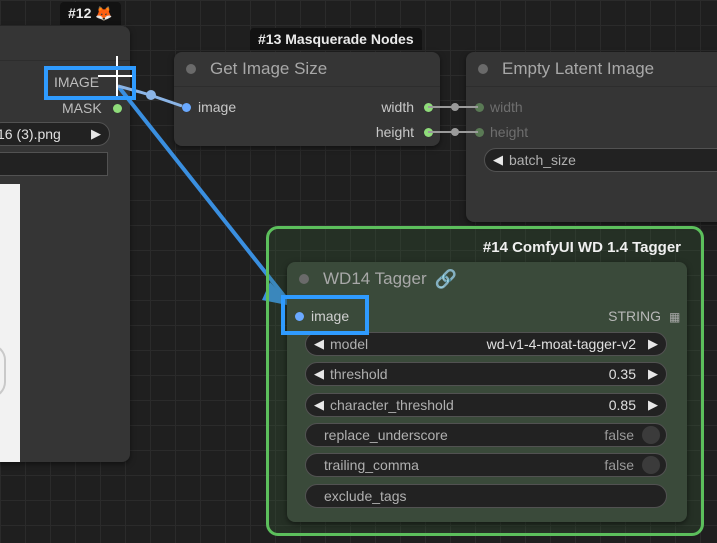 This screenshot has width=717, height=543. I want to click on node14-title: WD14 Tagger, so click(375, 278).